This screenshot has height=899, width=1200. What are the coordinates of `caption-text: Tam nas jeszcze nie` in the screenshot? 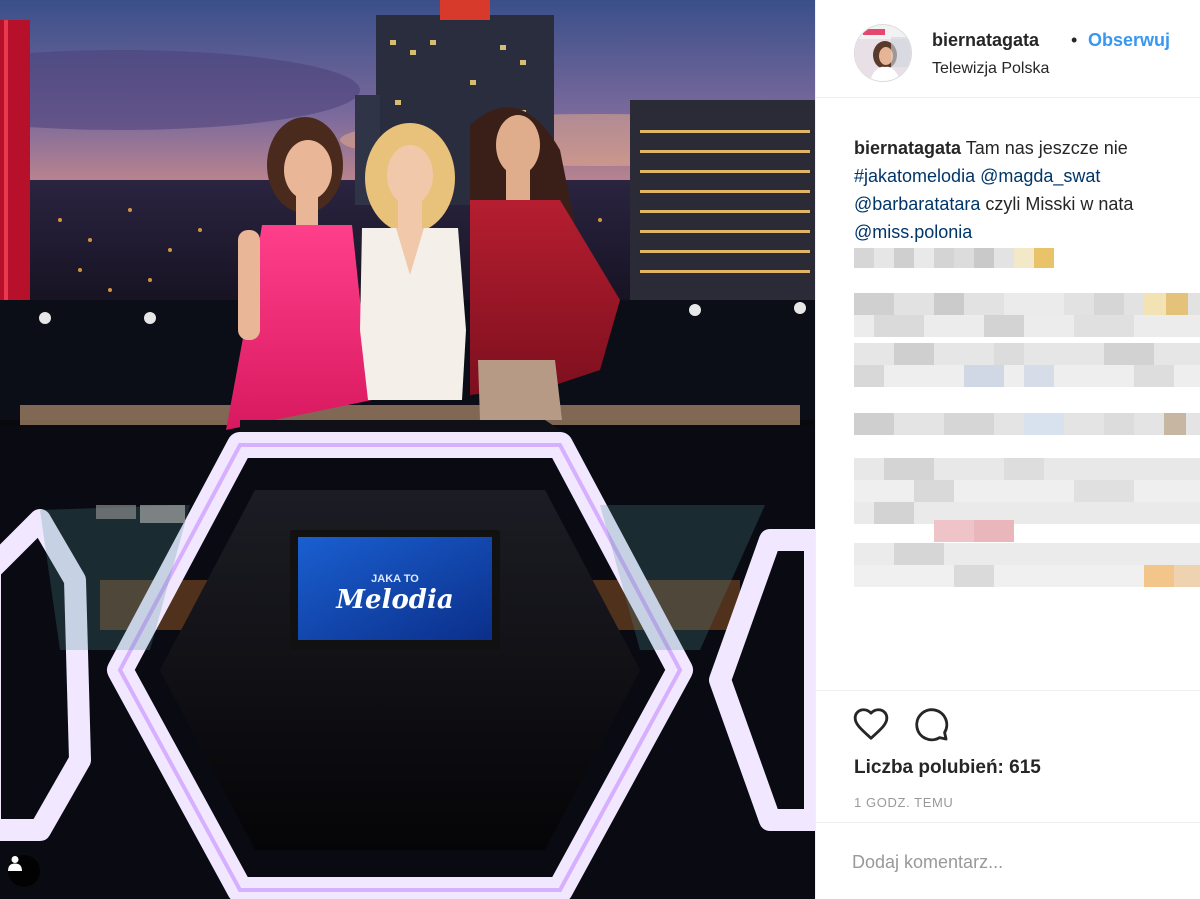 It's located at (1044, 148).